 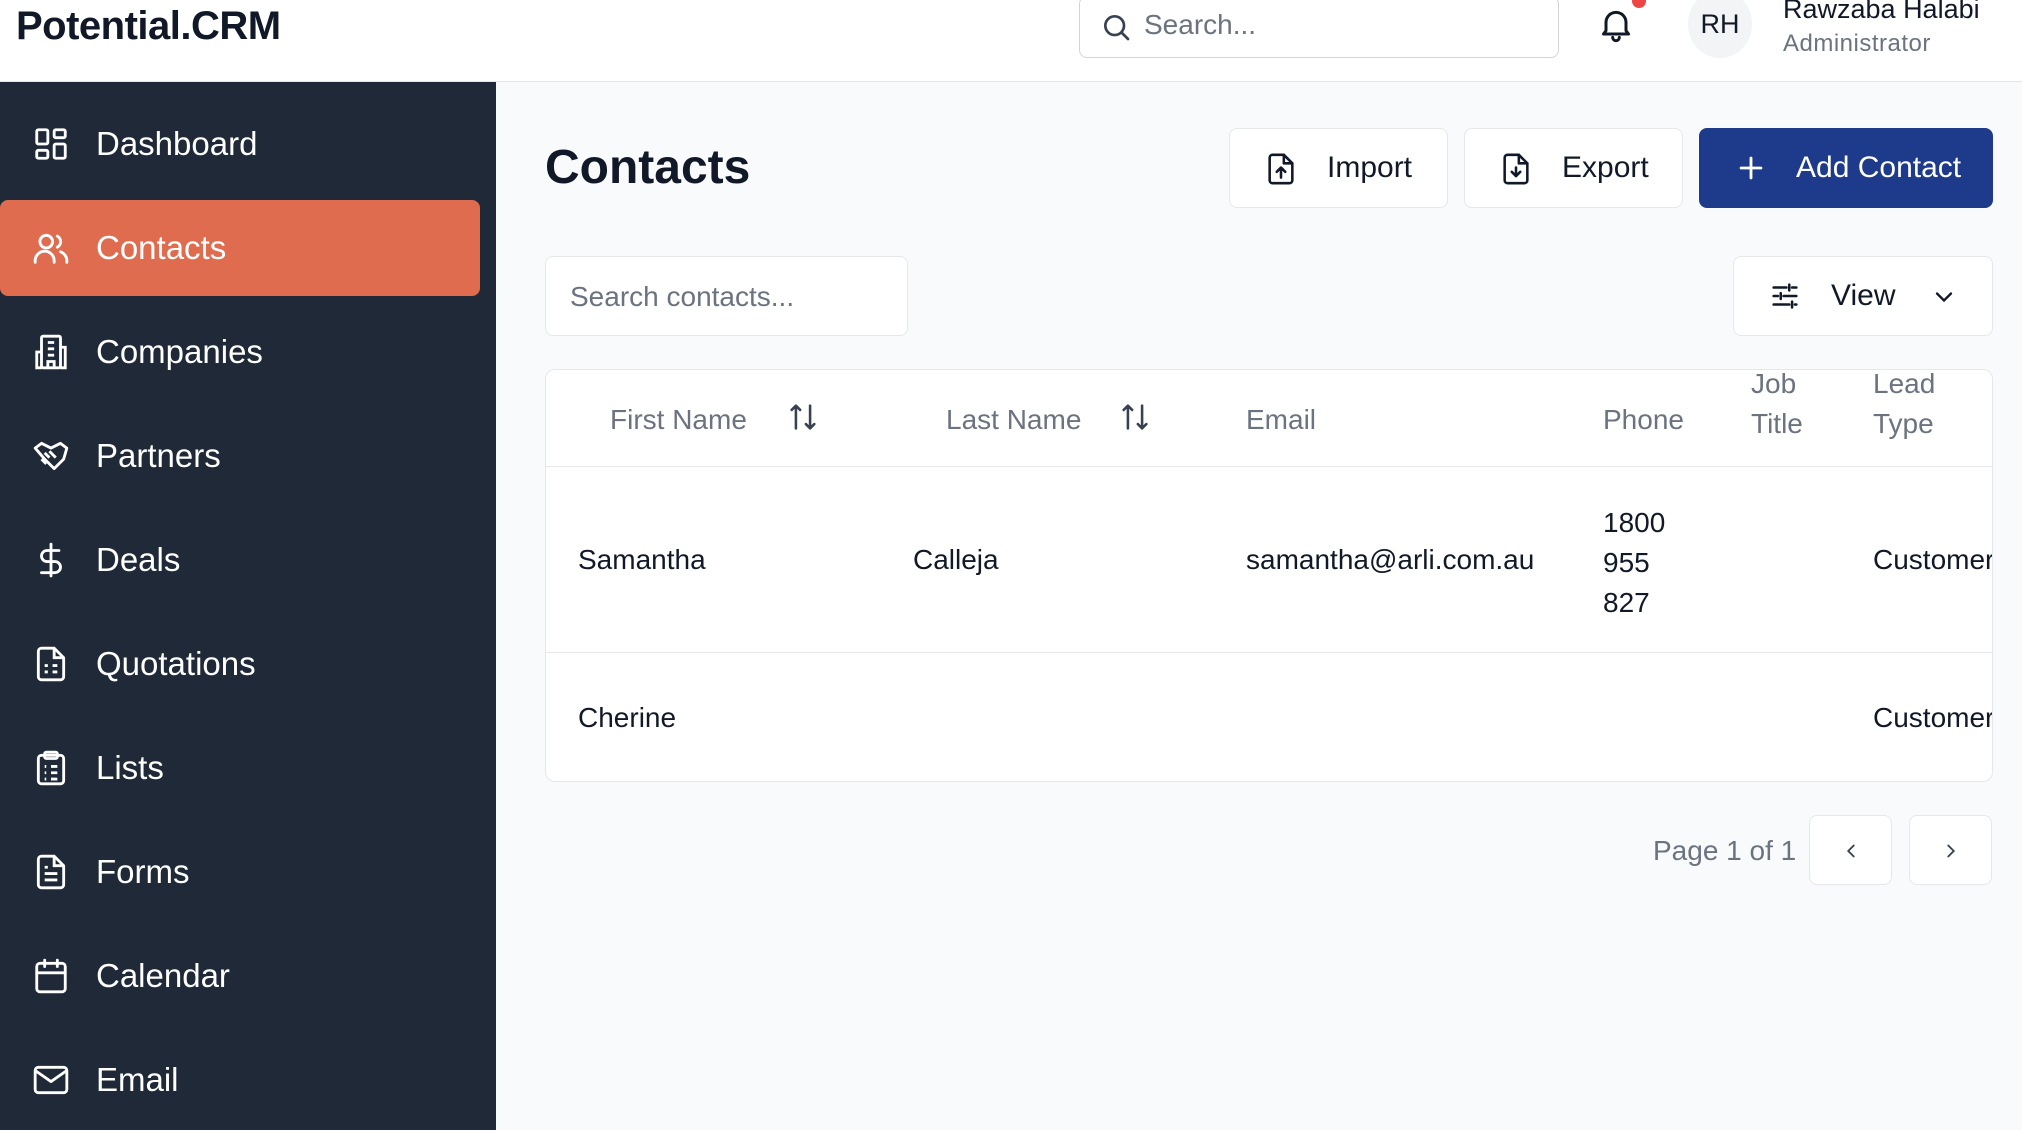 What do you see at coordinates (1879, 167) in the screenshot?
I see `add-contact-label: Add Contact` at bounding box center [1879, 167].